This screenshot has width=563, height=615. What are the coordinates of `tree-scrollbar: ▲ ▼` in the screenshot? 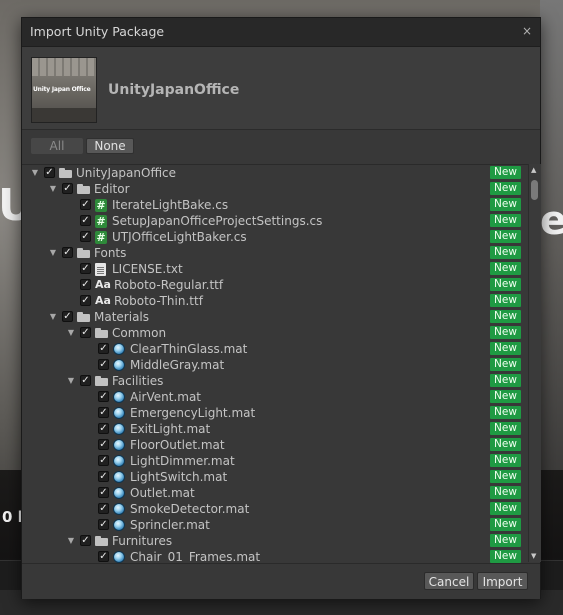 It's located at (534, 363).